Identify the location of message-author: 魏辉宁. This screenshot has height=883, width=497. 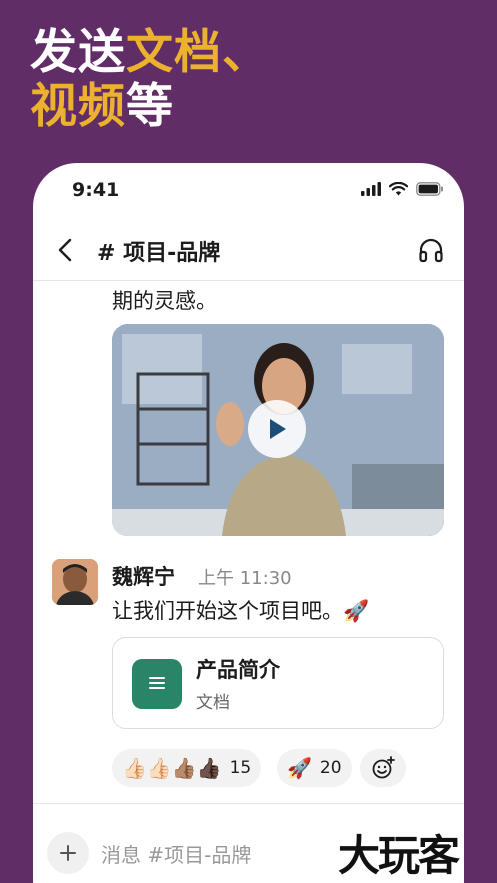
(143, 576).